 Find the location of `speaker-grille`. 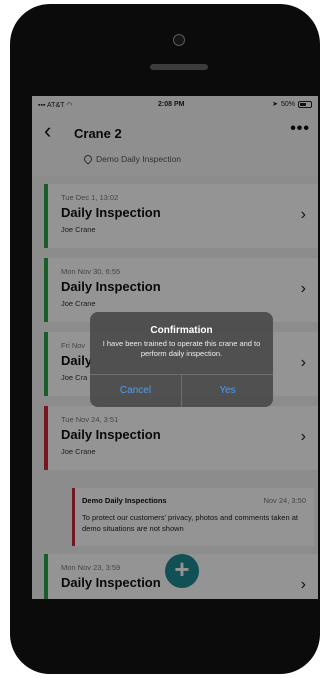

speaker-grille is located at coordinates (179, 67).